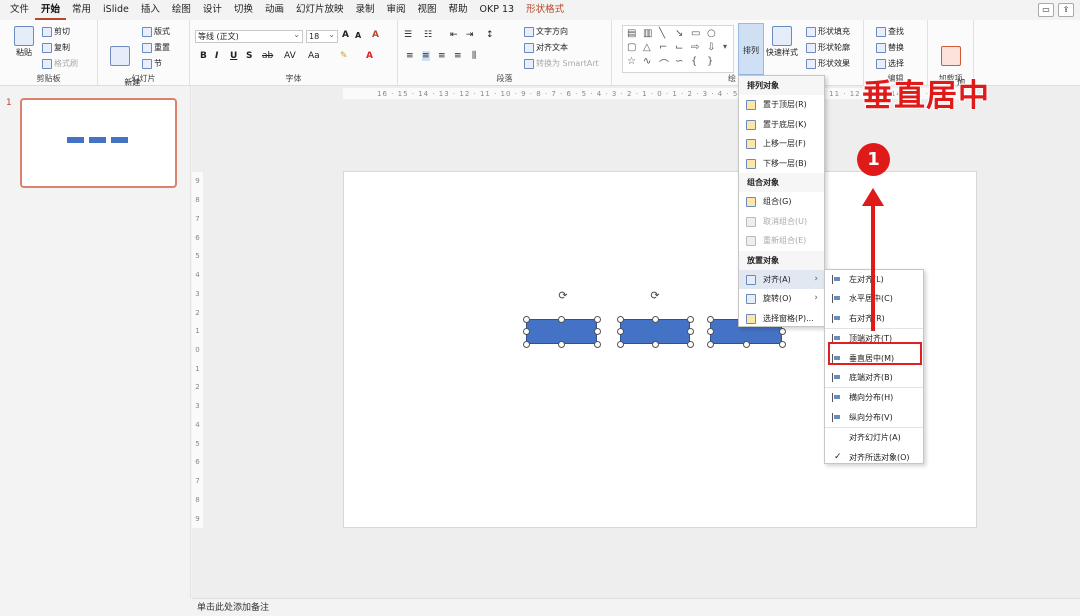  I want to click on change-case-button: Aa, so click(314, 56).